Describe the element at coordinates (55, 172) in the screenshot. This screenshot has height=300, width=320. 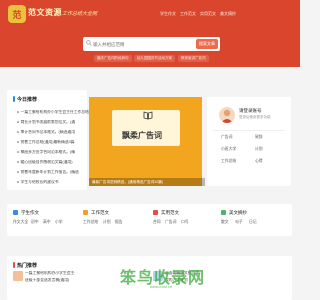
I see `list-item: 销售年度新年计划工作报告。(精选` at that location.